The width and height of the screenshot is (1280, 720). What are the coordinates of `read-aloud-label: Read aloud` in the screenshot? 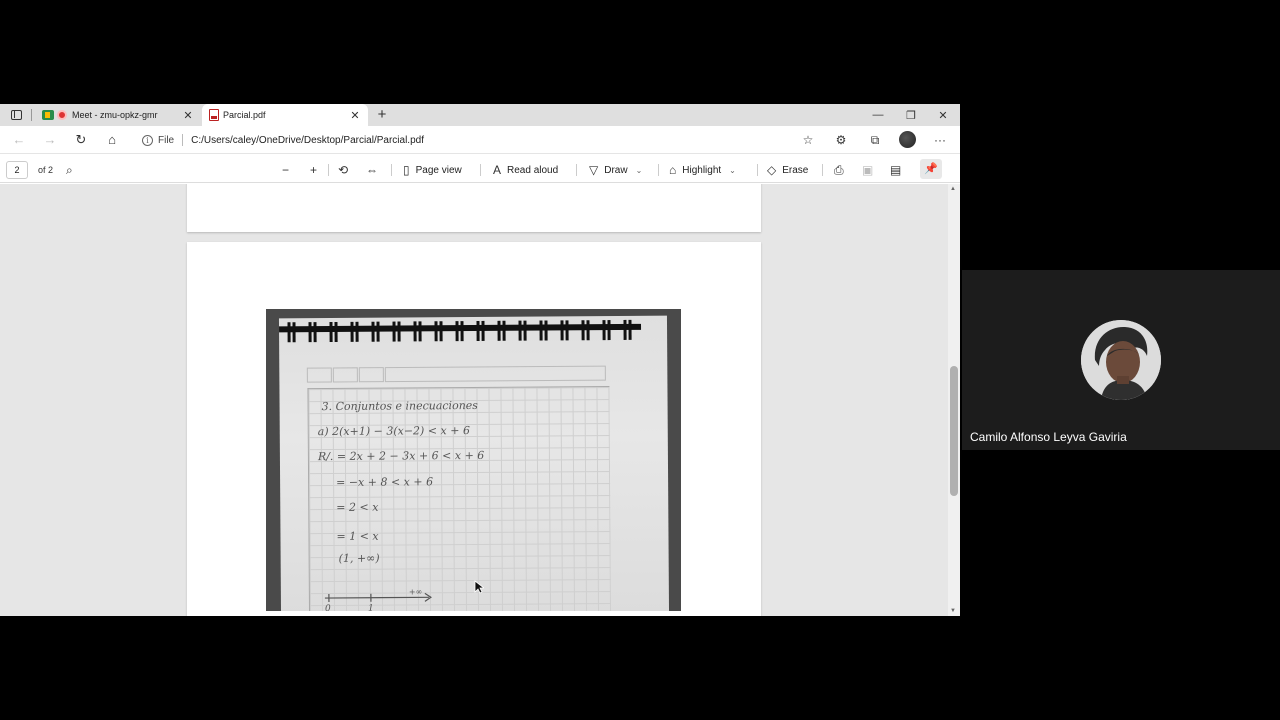 It's located at (533, 170).